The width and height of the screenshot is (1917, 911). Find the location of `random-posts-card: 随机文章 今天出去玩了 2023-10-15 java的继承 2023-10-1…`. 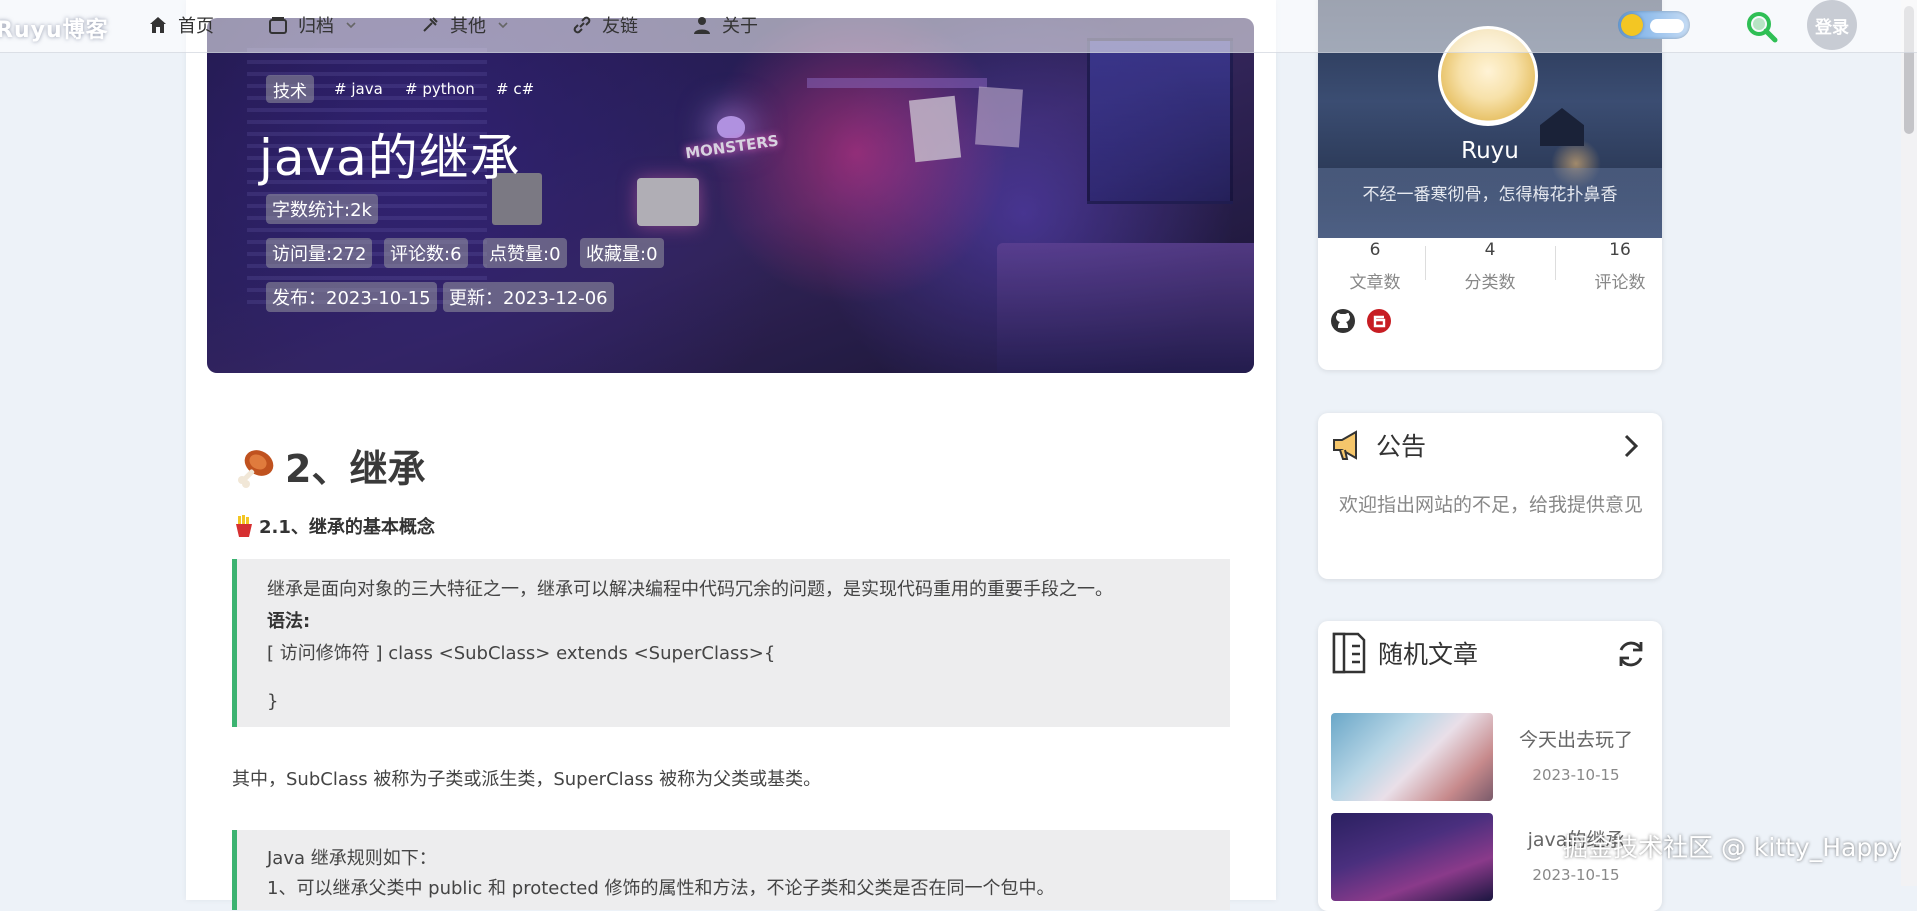

random-posts-card: 随机文章 今天出去玩了 2023-10-15 java的继承 2023-10-1… is located at coordinates (1490, 766).